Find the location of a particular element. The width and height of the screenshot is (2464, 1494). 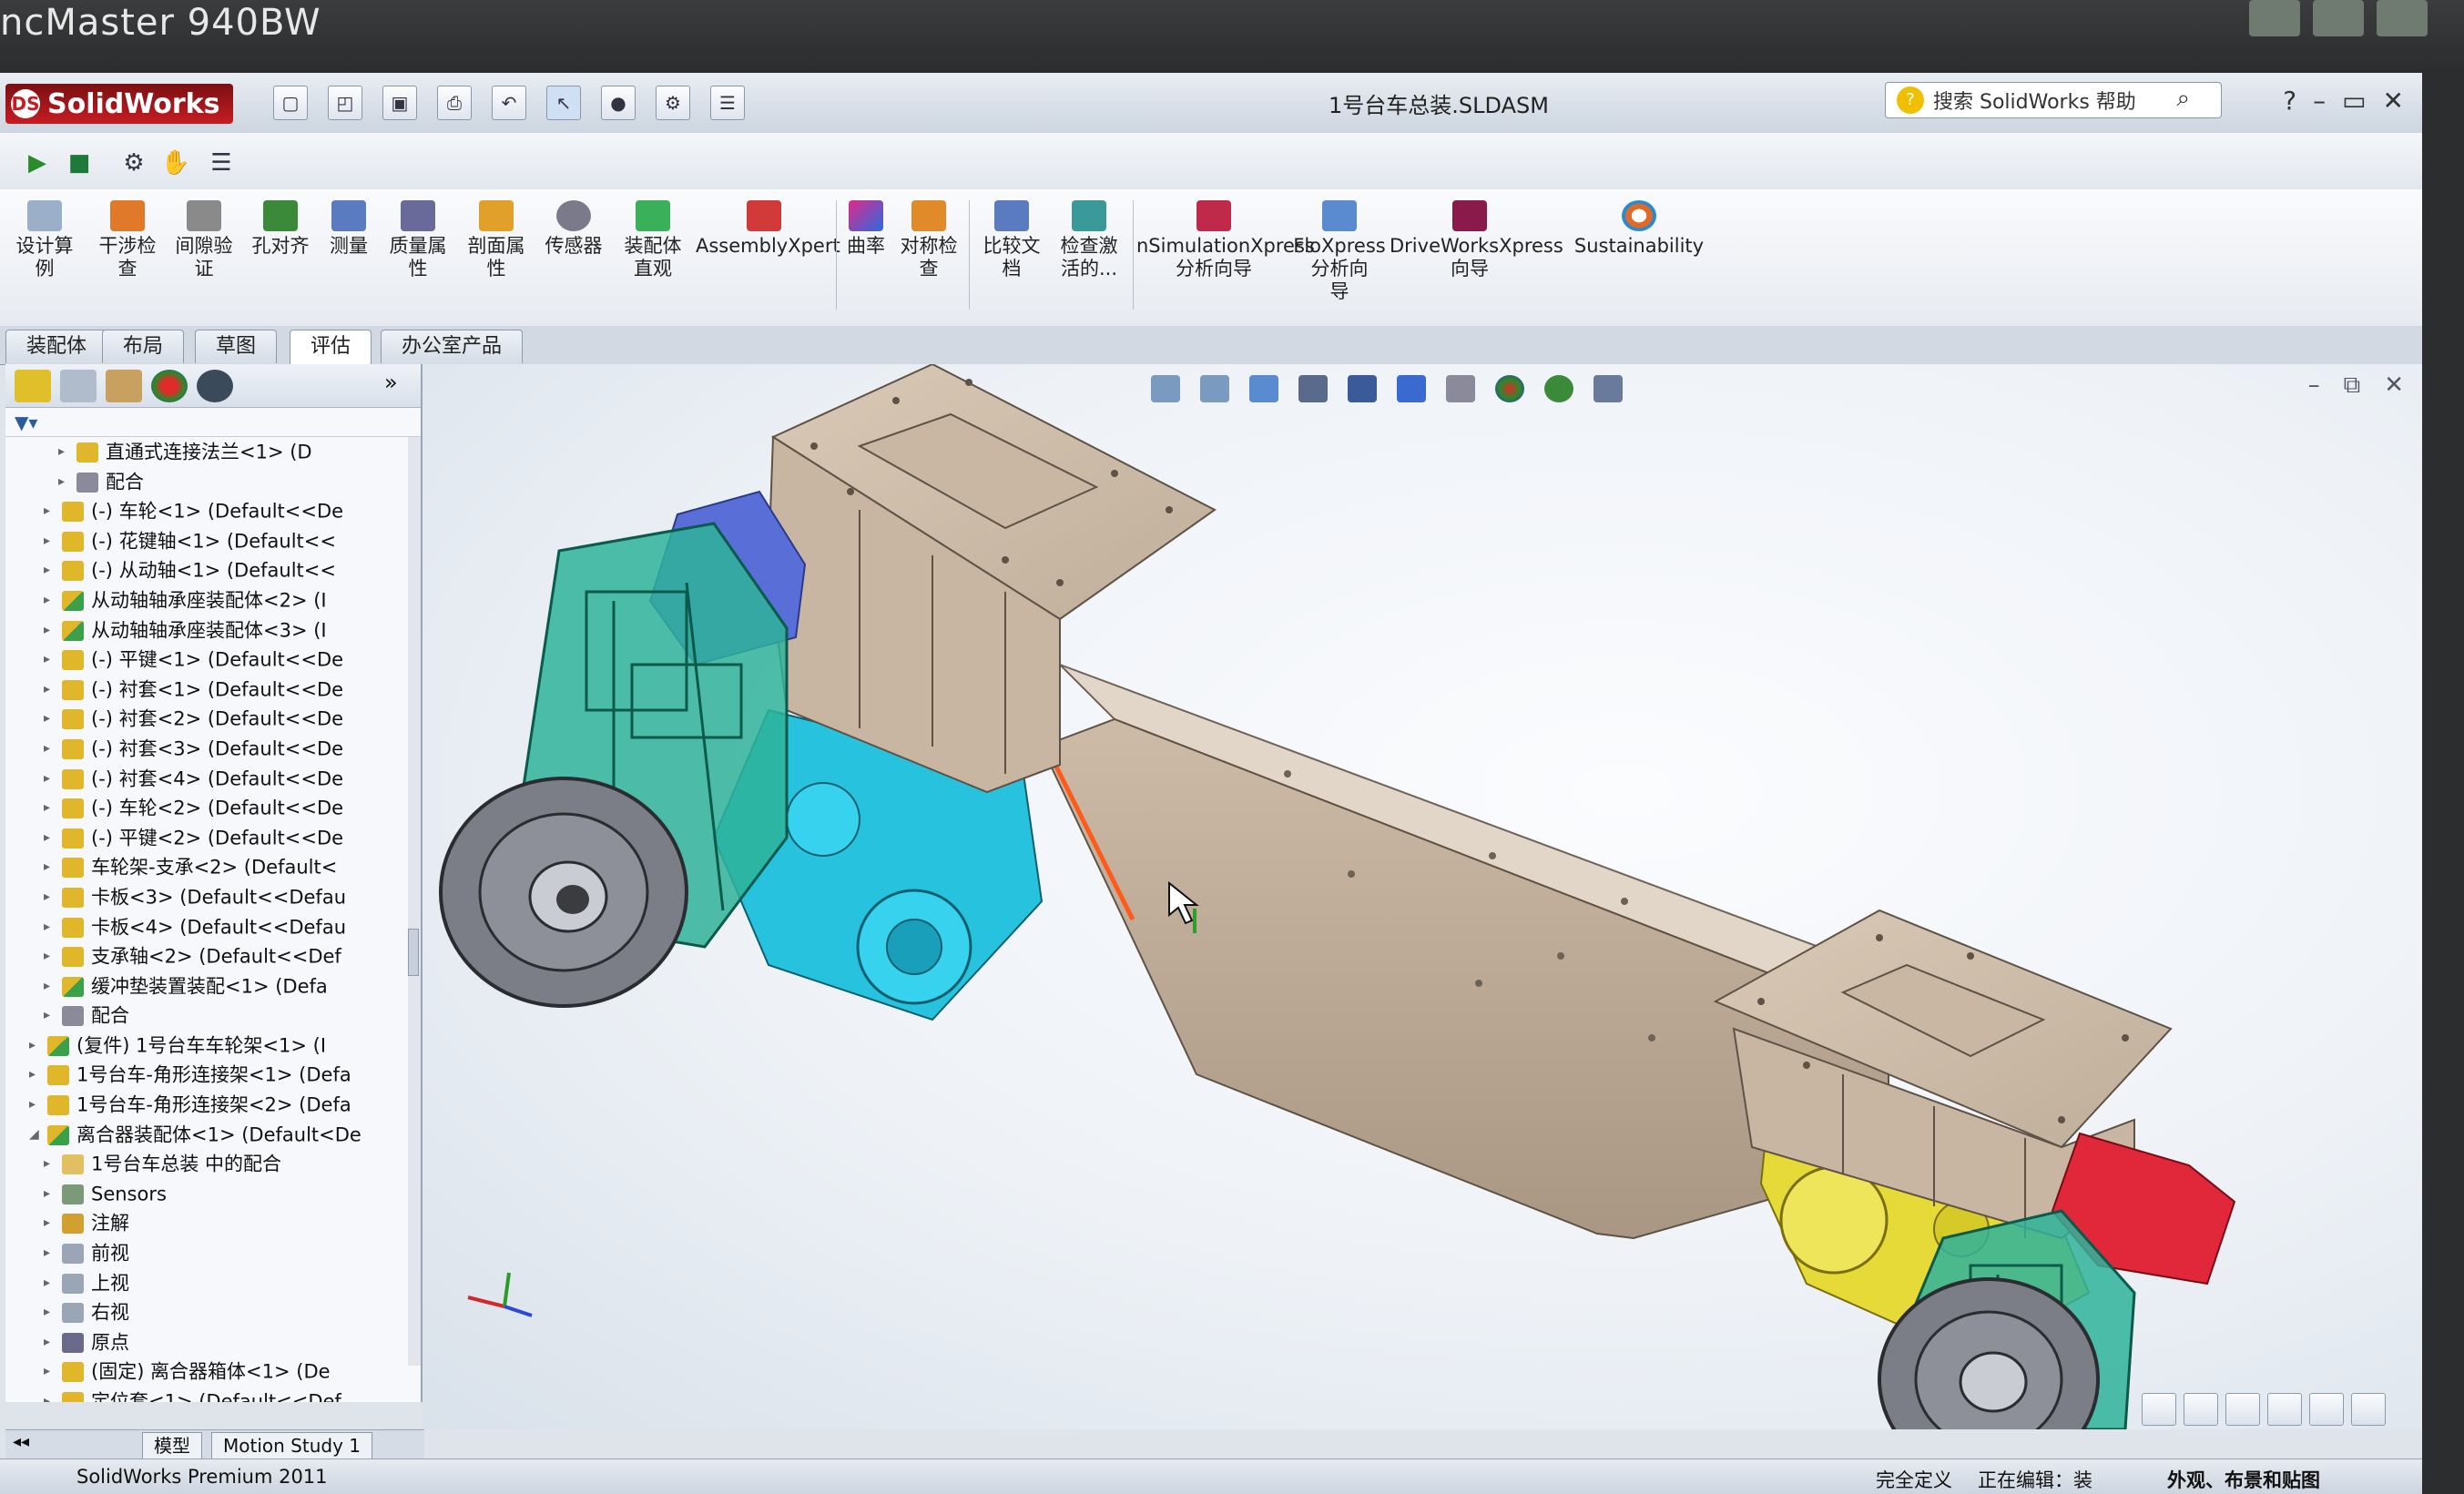

cmd-assemblyxpert: AssemblyXpert is located at coordinates (768, 229).